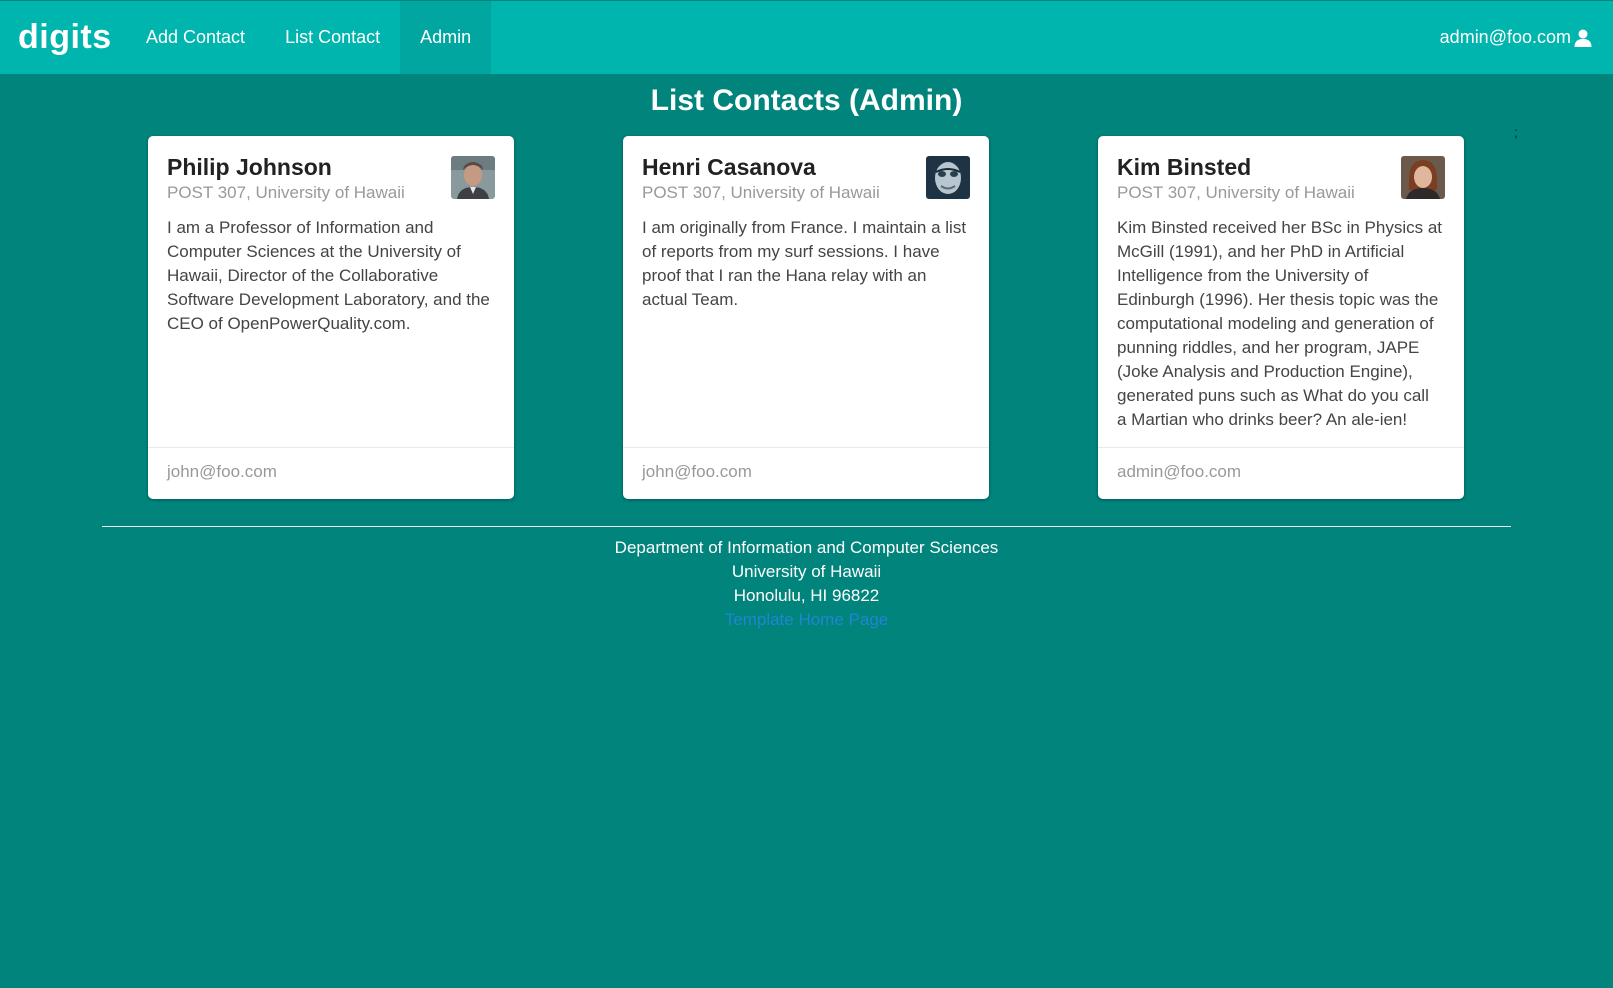 Image resolution: width=1613 pixels, height=988 pixels. What do you see at coordinates (195, 37) in the screenshot?
I see `nav-add-contact: Add Contact` at bounding box center [195, 37].